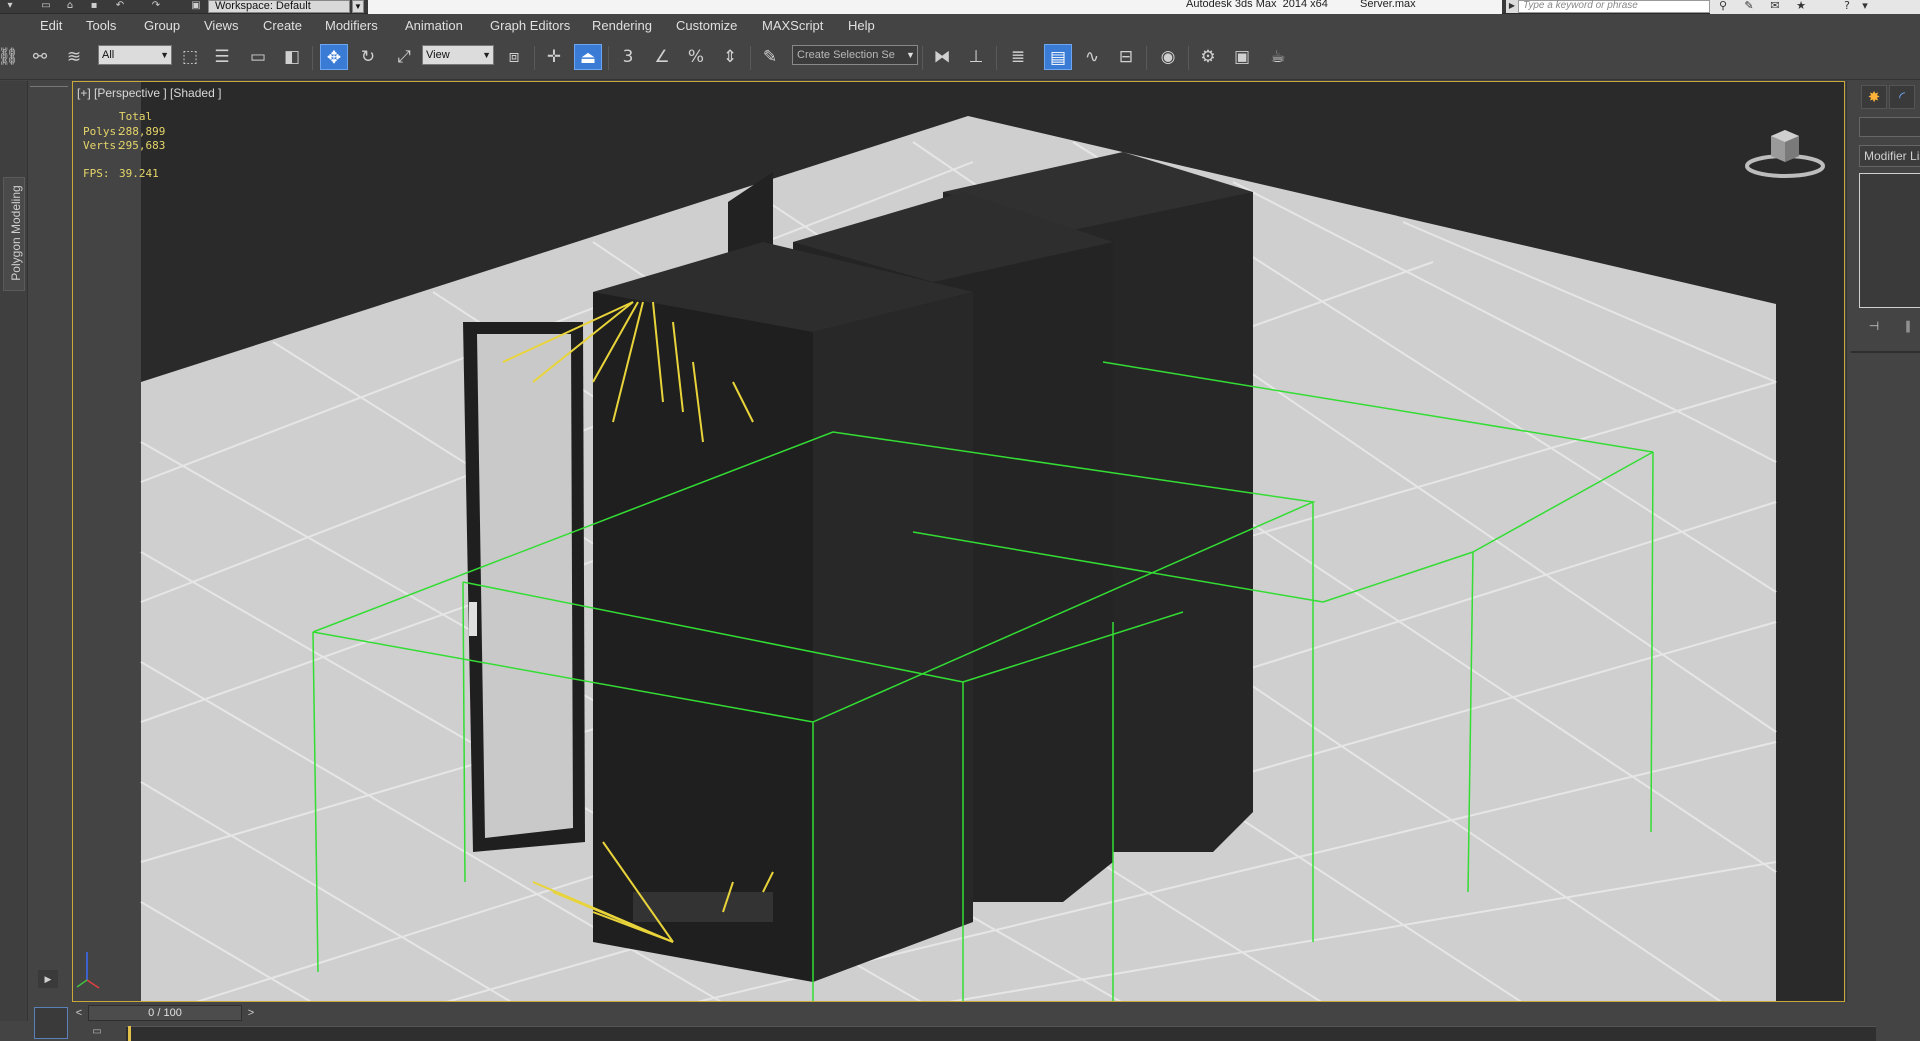 This screenshot has width=1920, height=1041. Describe the element at coordinates (149, 93) in the screenshot. I see `viewport-label: [+] [Perspective ] [Shaded ]` at that location.